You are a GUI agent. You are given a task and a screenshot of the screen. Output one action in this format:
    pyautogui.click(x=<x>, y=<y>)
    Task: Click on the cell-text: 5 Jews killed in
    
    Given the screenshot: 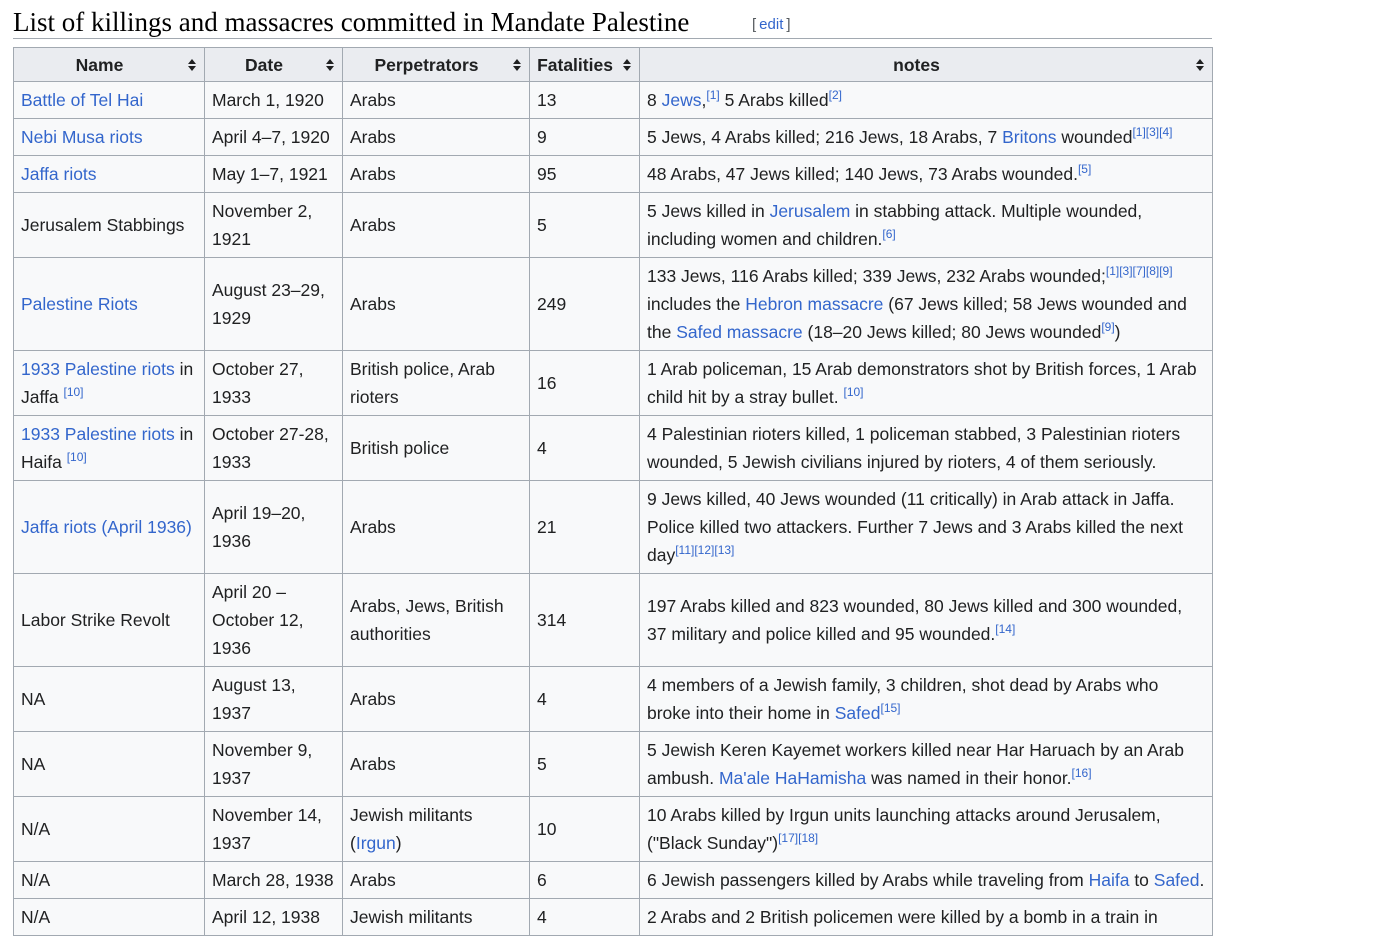 What is the action you would take?
    pyautogui.click(x=708, y=211)
    